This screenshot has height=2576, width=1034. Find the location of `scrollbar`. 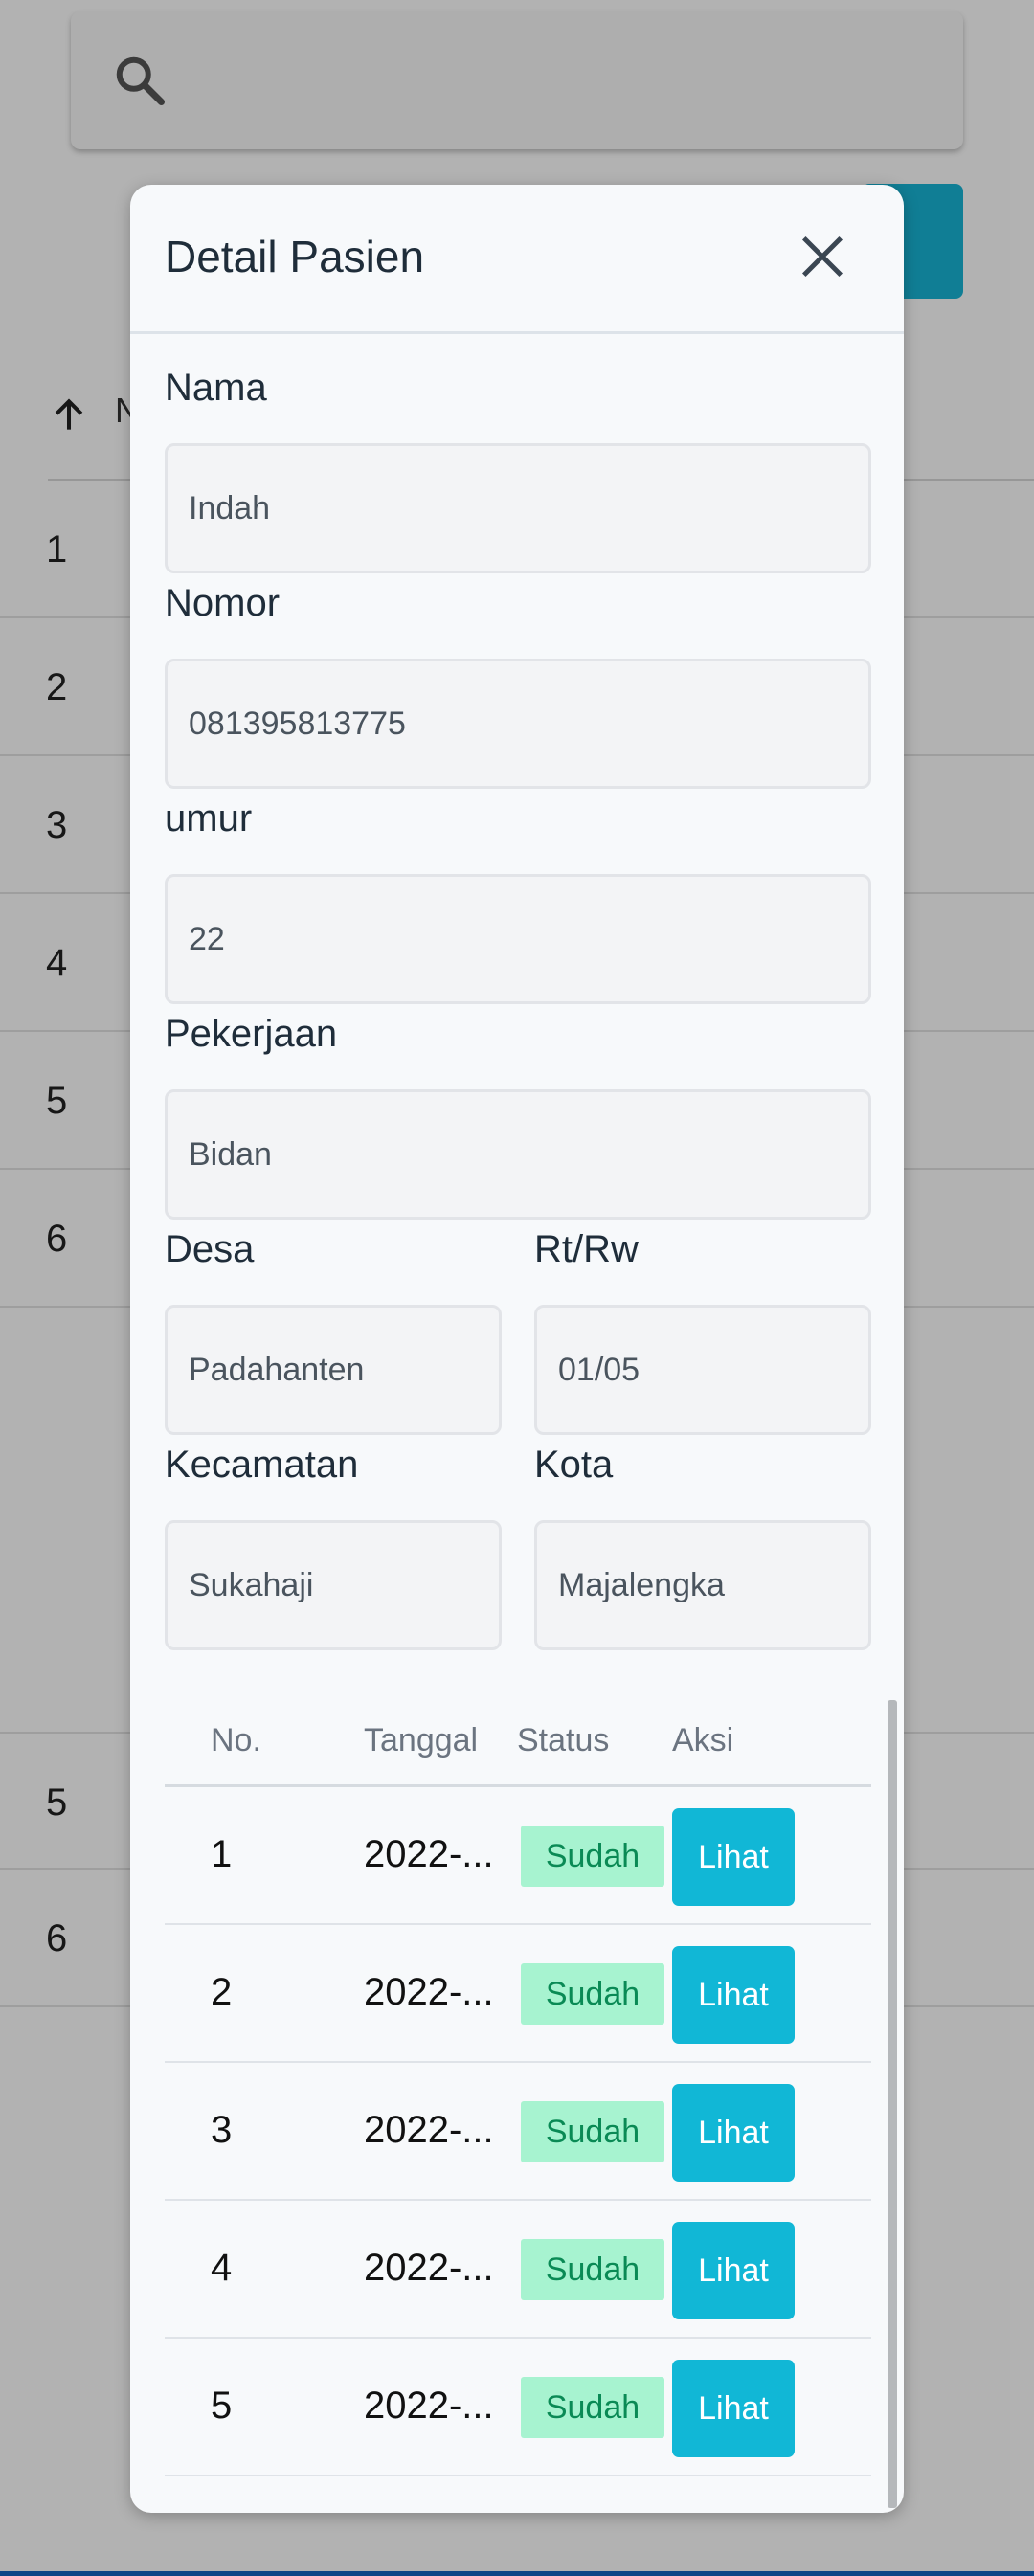

scrollbar is located at coordinates (892, 2104).